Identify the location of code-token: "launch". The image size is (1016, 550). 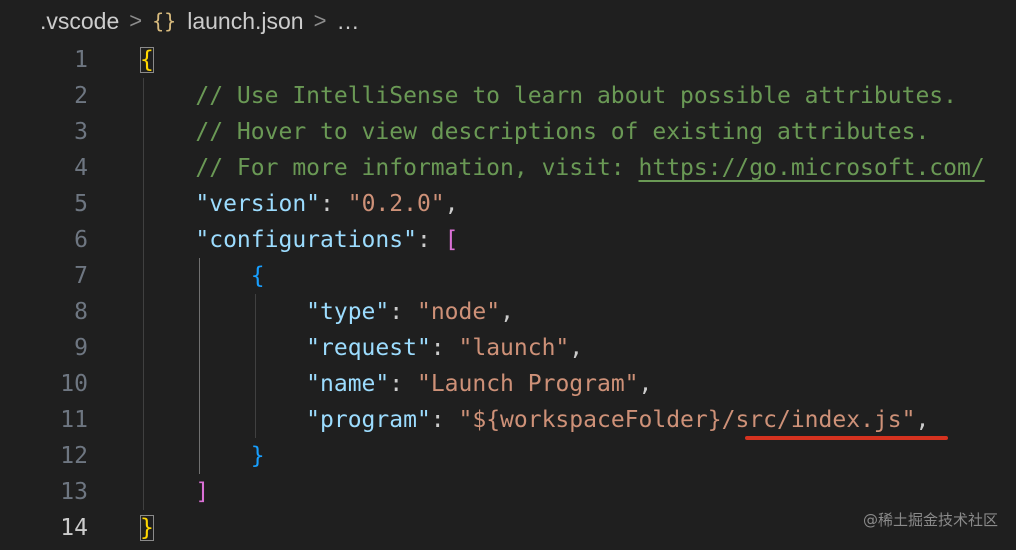
(514, 348).